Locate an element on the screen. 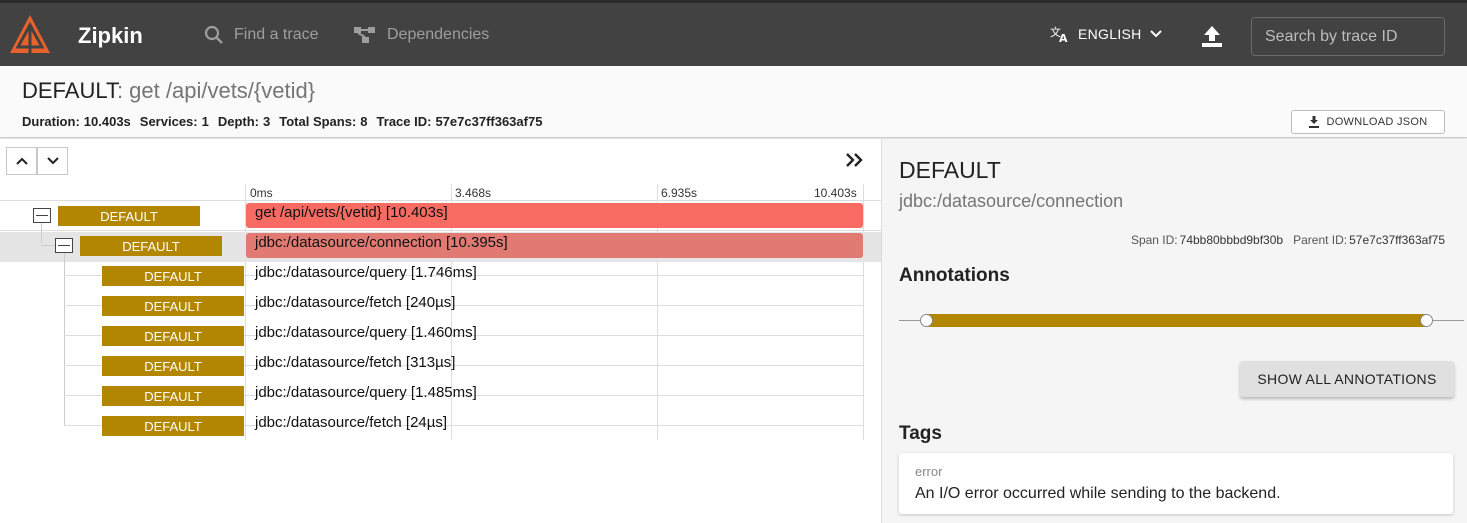  stat-services: Services: 1 is located at coordinates (174, 121).